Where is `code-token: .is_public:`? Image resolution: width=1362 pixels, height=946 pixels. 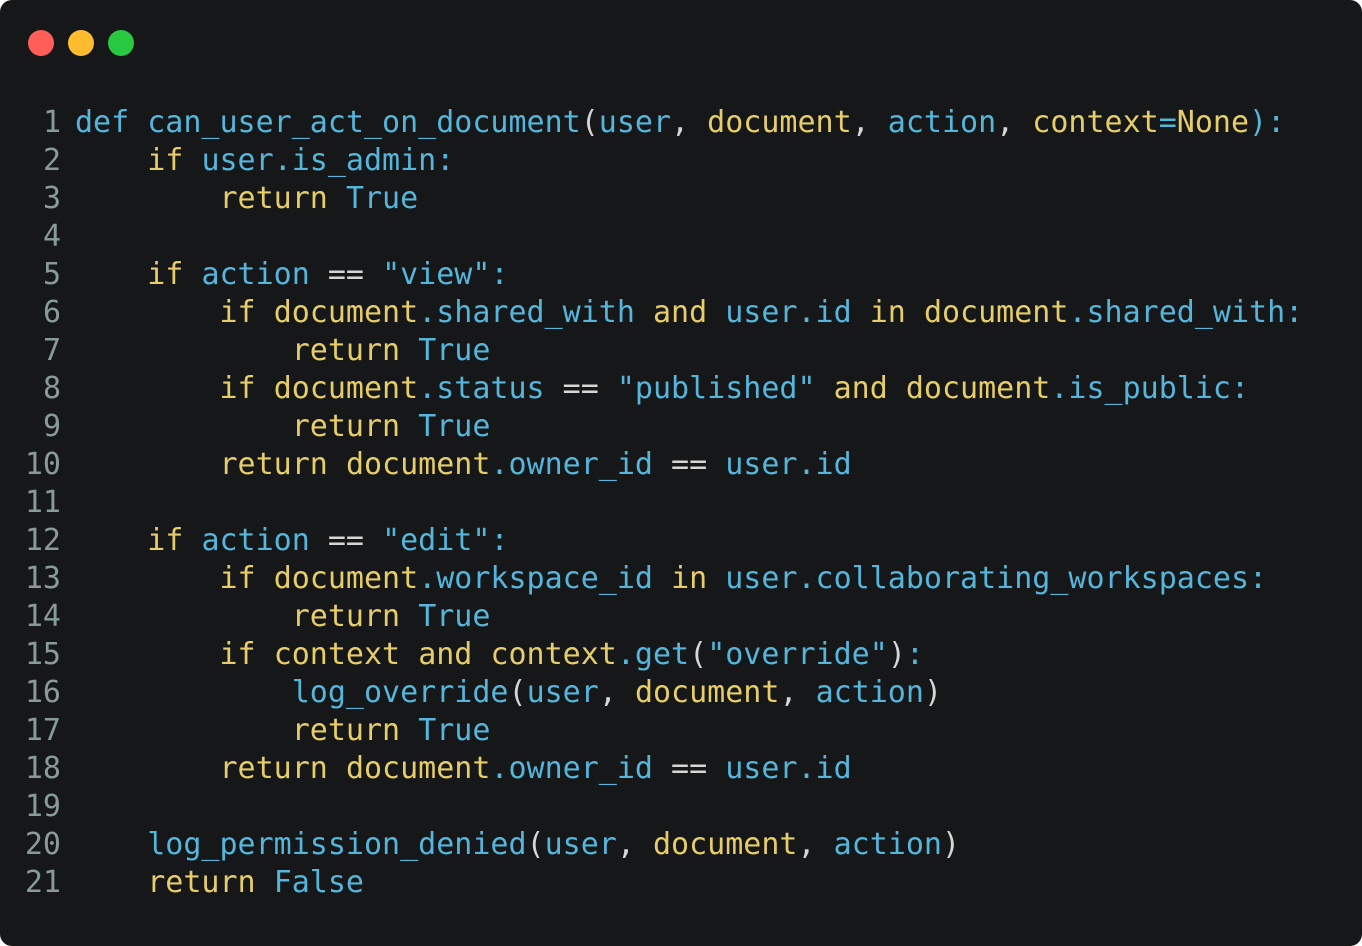
code-token: .is_public: is located at coordinates (1150, 388).